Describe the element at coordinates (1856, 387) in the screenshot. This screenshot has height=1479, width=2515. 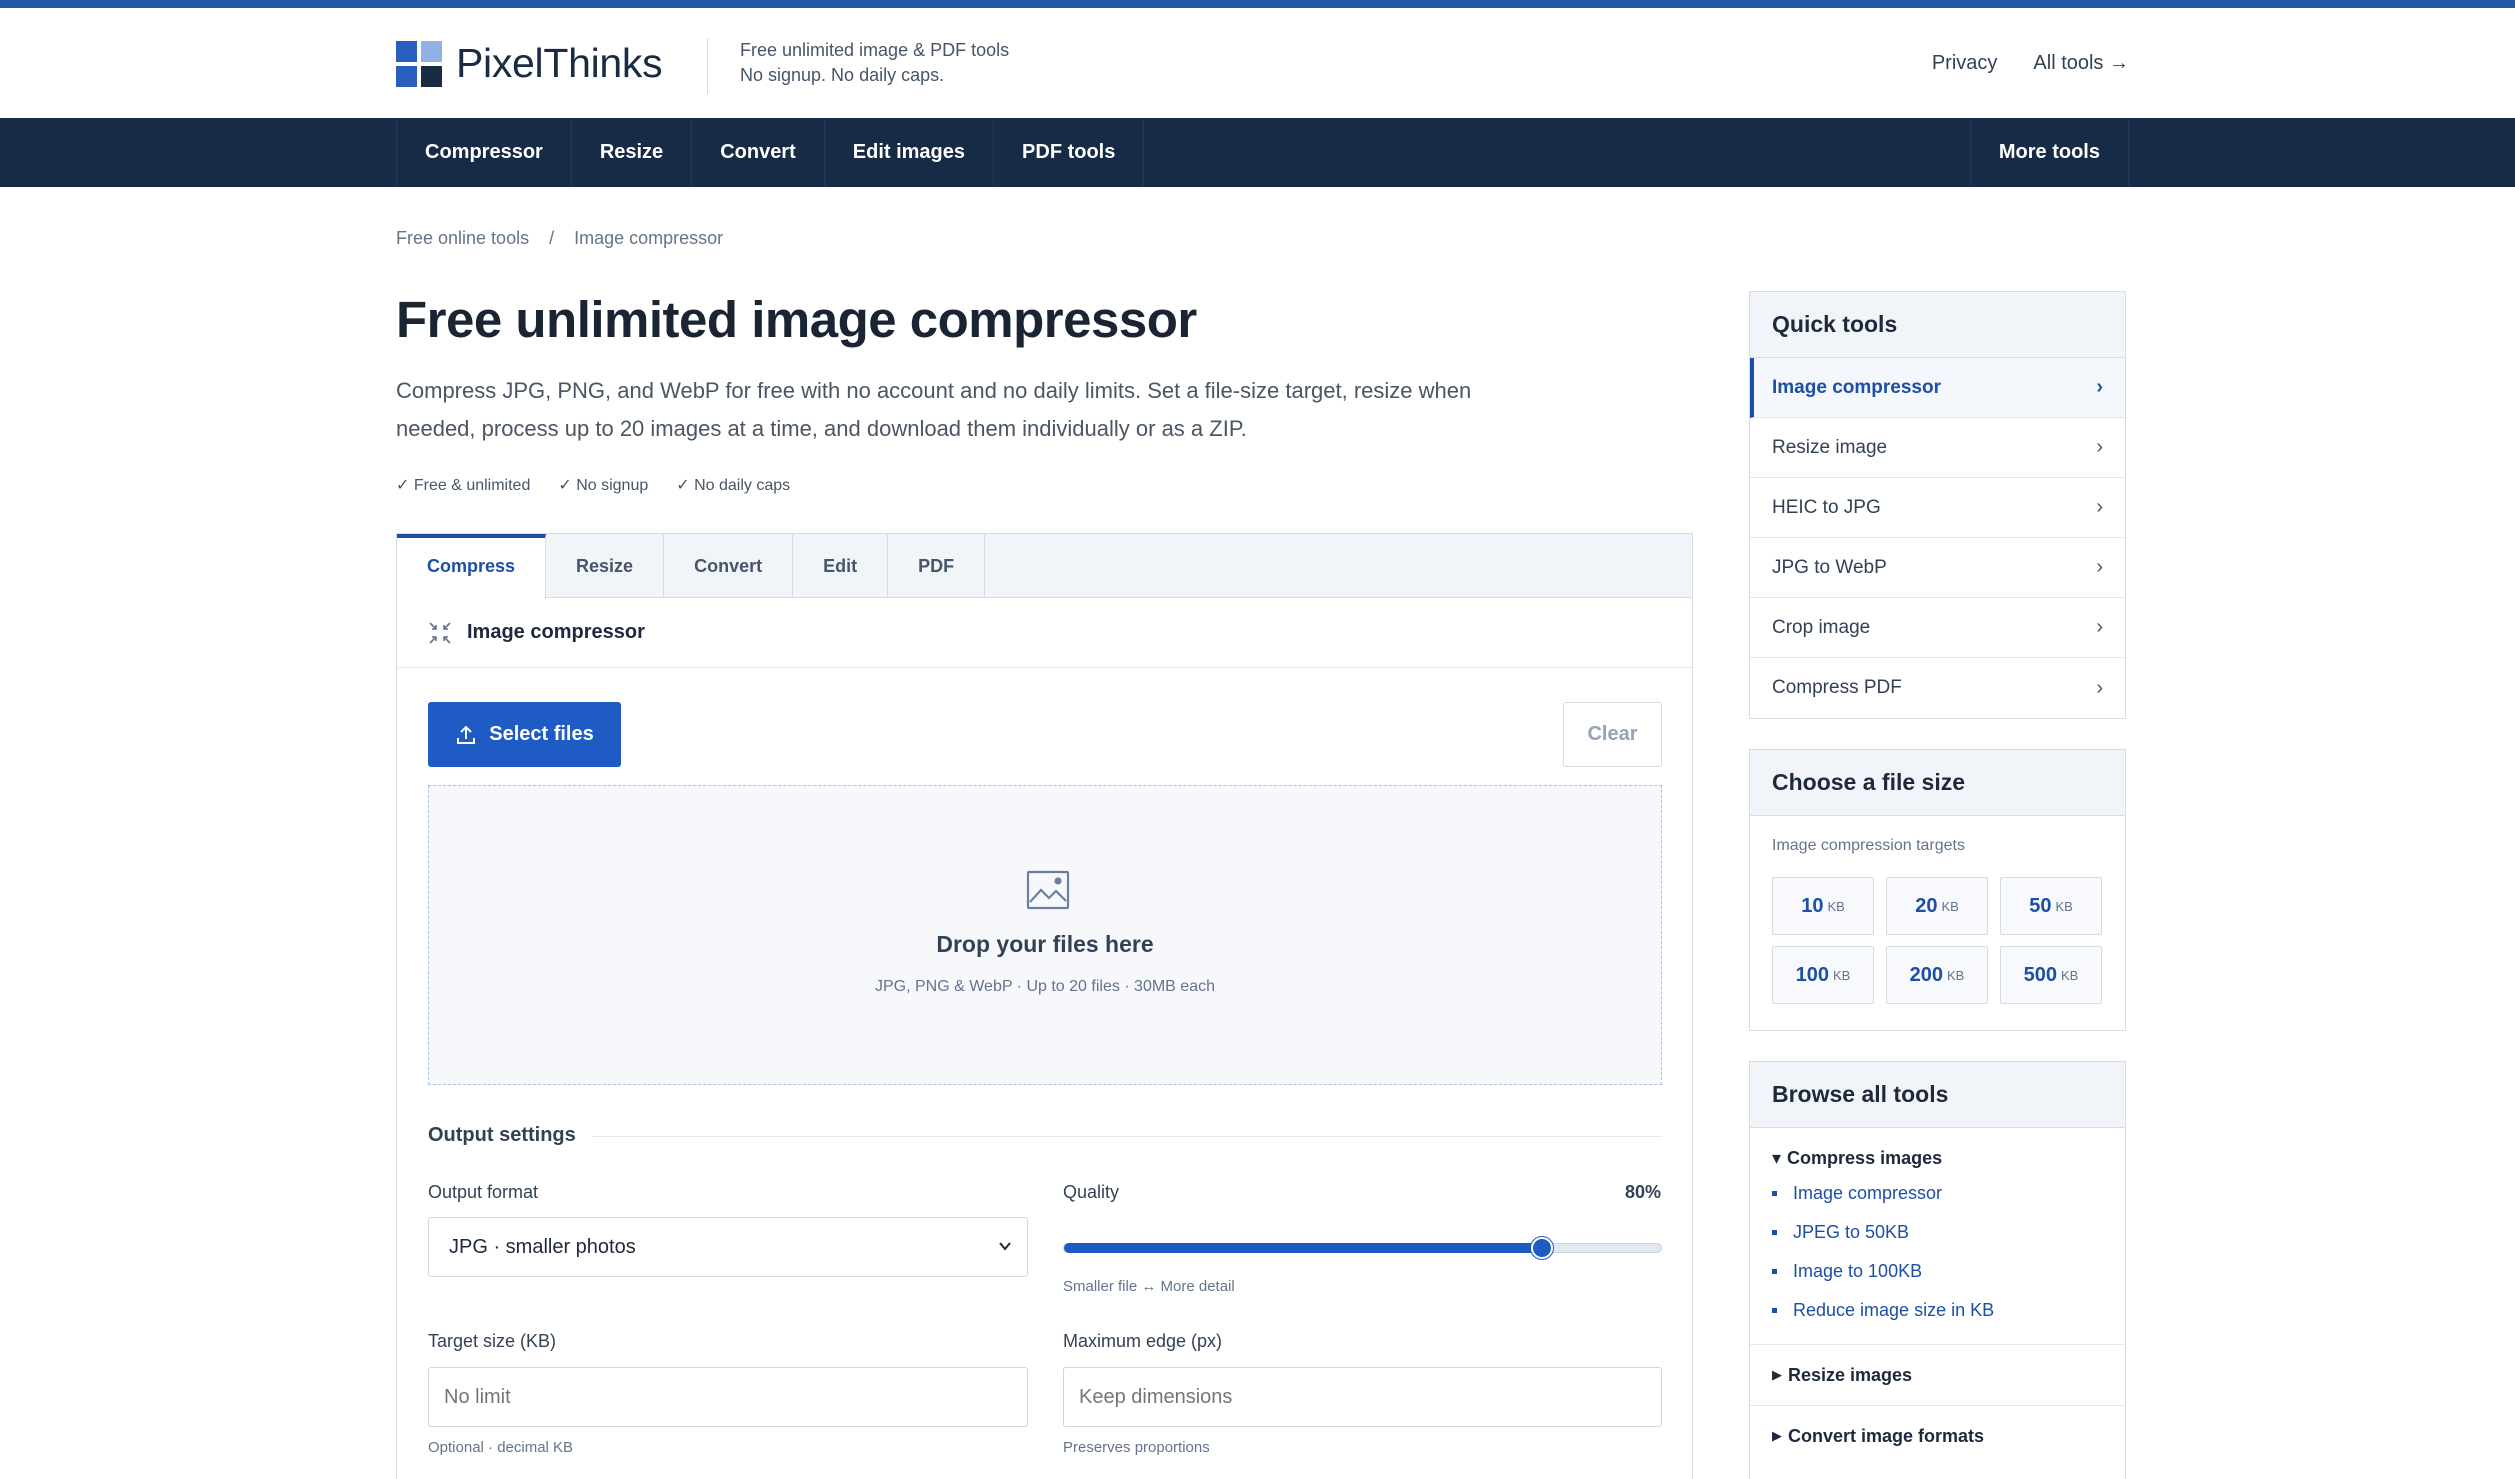
I see `quick-tool-label: Image compressor` at that location.